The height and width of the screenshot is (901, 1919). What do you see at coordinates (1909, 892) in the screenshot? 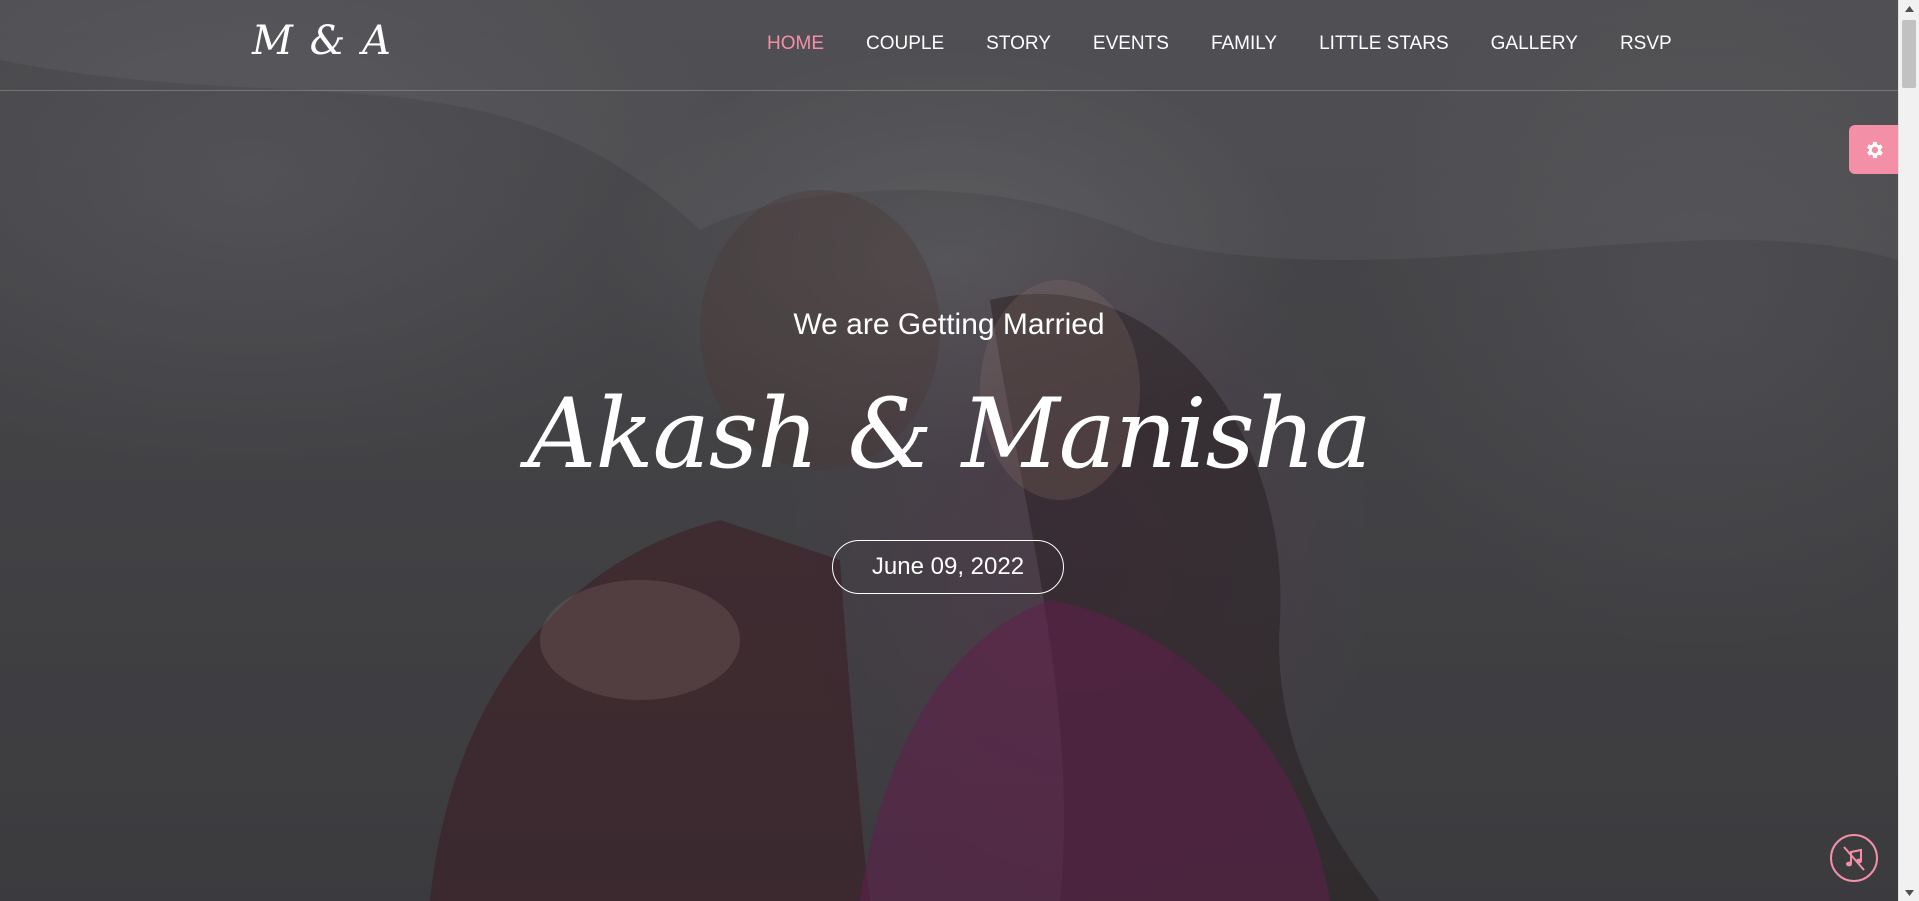
I see `scroll-down-arrow-icon` at bounding box center [1909, 892].